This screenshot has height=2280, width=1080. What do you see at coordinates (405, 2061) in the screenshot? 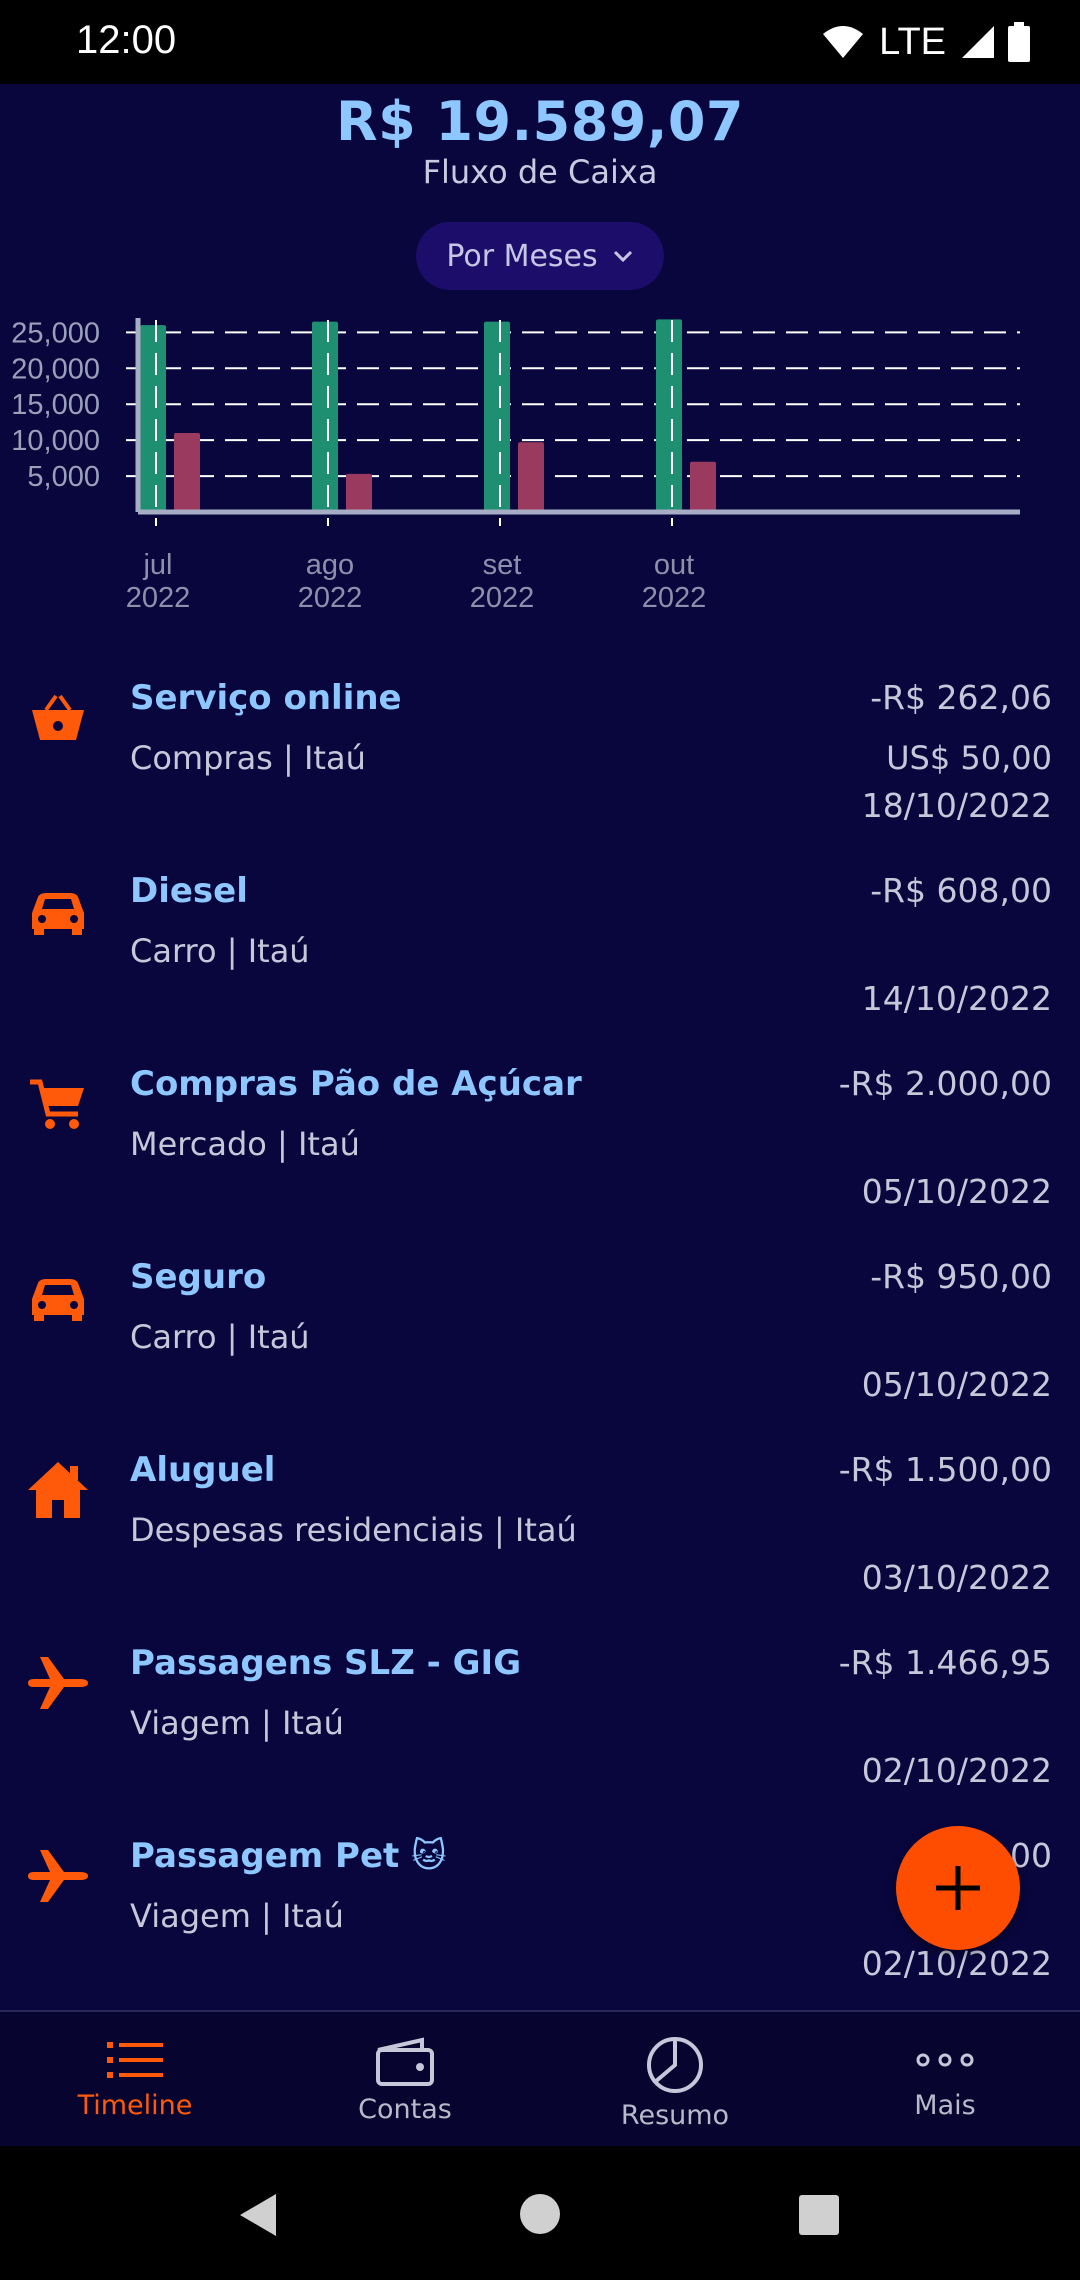
I see `wallet-icon` at bounding box center [405, 2061].